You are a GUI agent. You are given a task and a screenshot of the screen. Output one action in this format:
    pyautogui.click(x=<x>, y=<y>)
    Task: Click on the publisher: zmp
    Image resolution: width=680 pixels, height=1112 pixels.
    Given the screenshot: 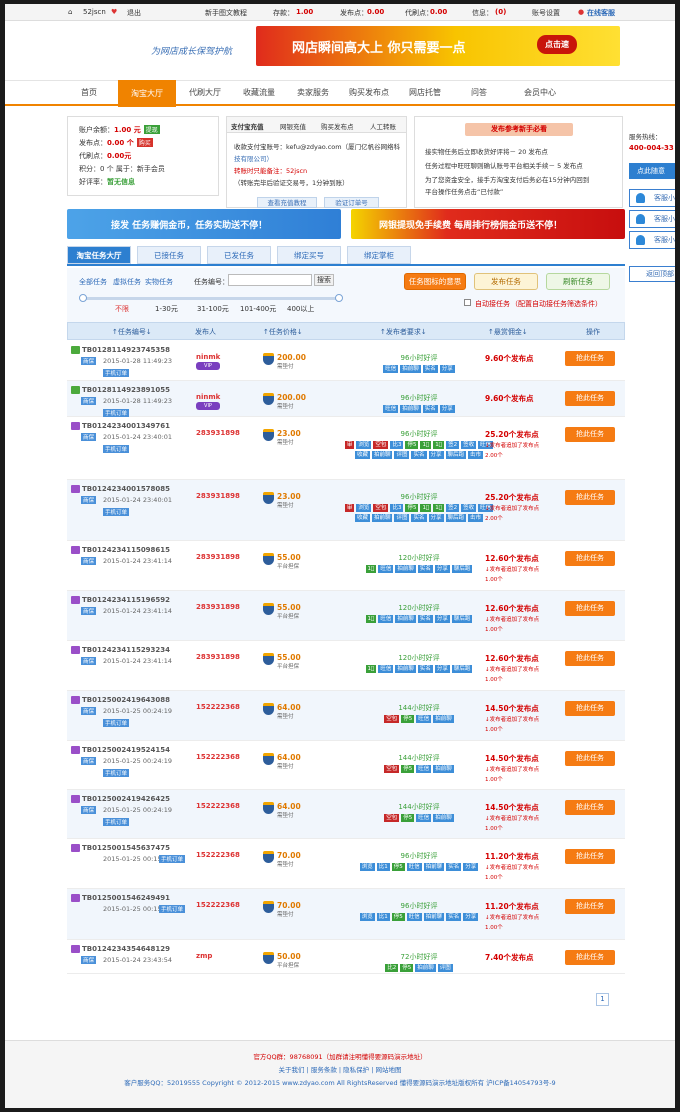 What is the action you would take?
    pyautogui.click(x=204, y=956)
    